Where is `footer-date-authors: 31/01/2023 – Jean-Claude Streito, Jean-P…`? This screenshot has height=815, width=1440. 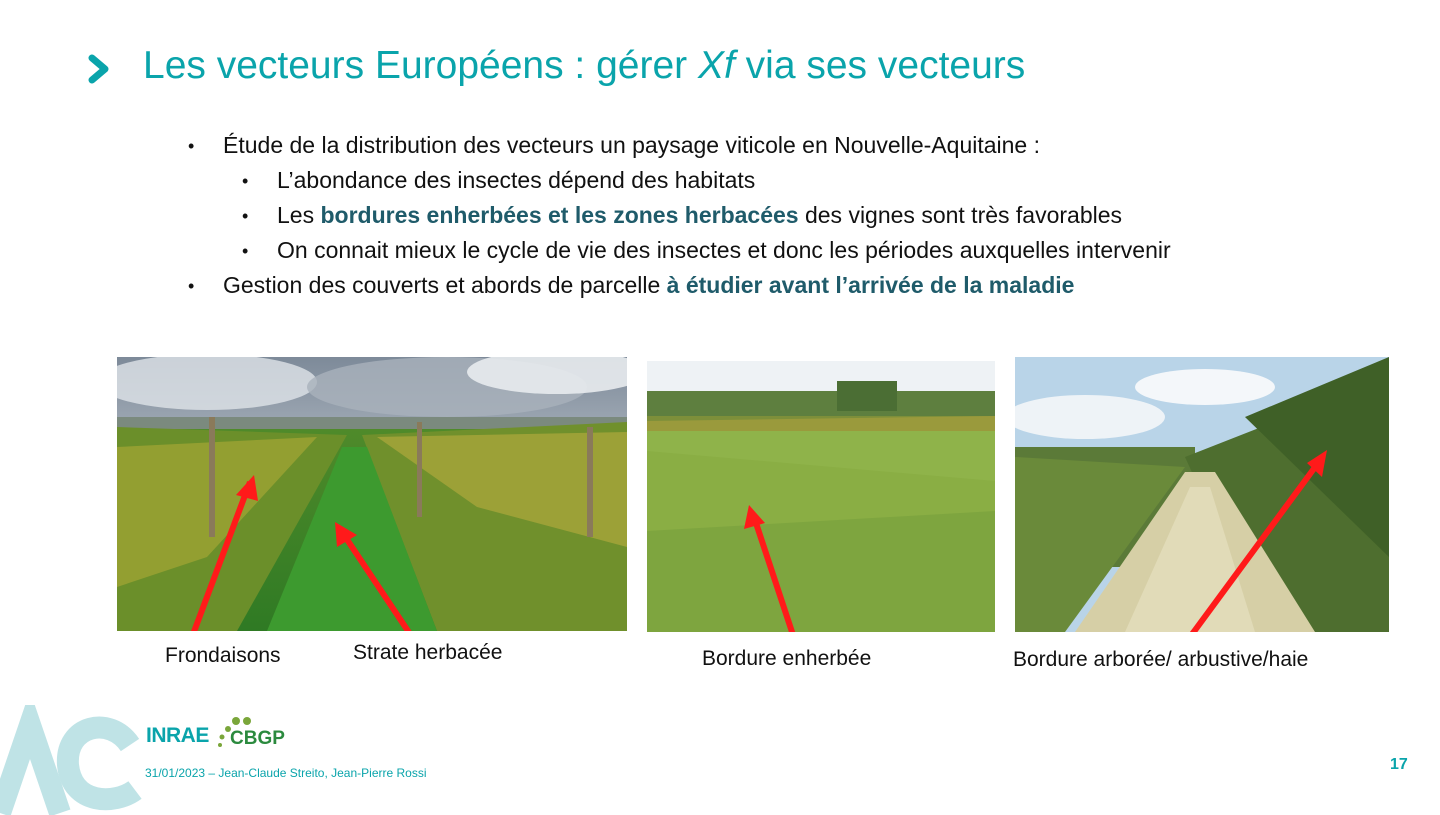
footer-date-authors: 31/01/2023 – Jean-Claude Streito, Jean-P… is located at coordinates (286, 773).